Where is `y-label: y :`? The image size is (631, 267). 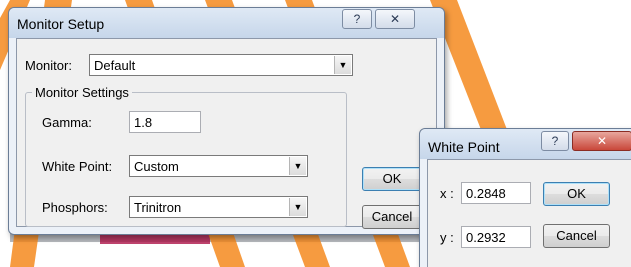
y-label: y : is located at coordinates (447, 237).